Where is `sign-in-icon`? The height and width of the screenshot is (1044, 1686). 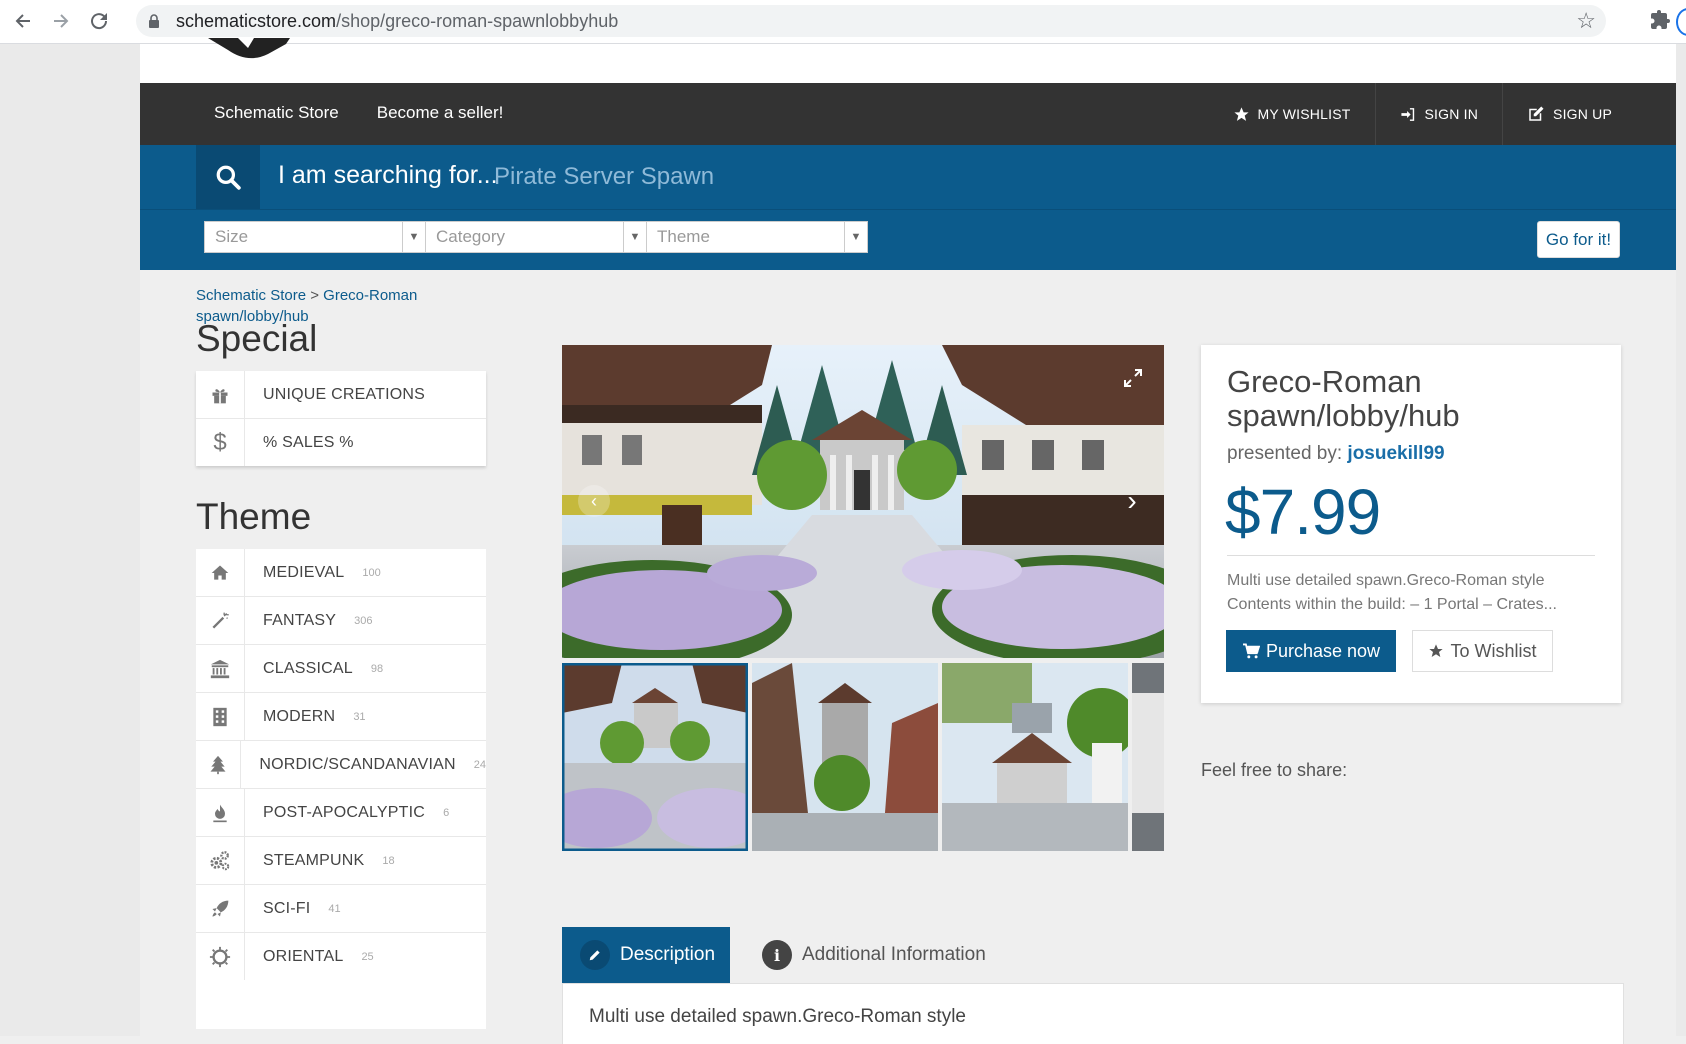
sign-in-icon is located at coordinates (1407, 114).